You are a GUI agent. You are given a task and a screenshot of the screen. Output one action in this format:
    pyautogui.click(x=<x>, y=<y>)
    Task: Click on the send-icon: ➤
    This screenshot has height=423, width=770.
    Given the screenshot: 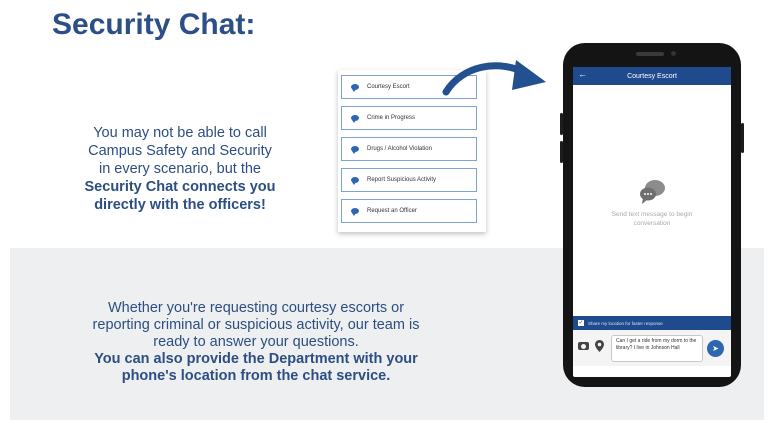 What is the action you would take?
    pyautogui.click(x=715, y=348)
    